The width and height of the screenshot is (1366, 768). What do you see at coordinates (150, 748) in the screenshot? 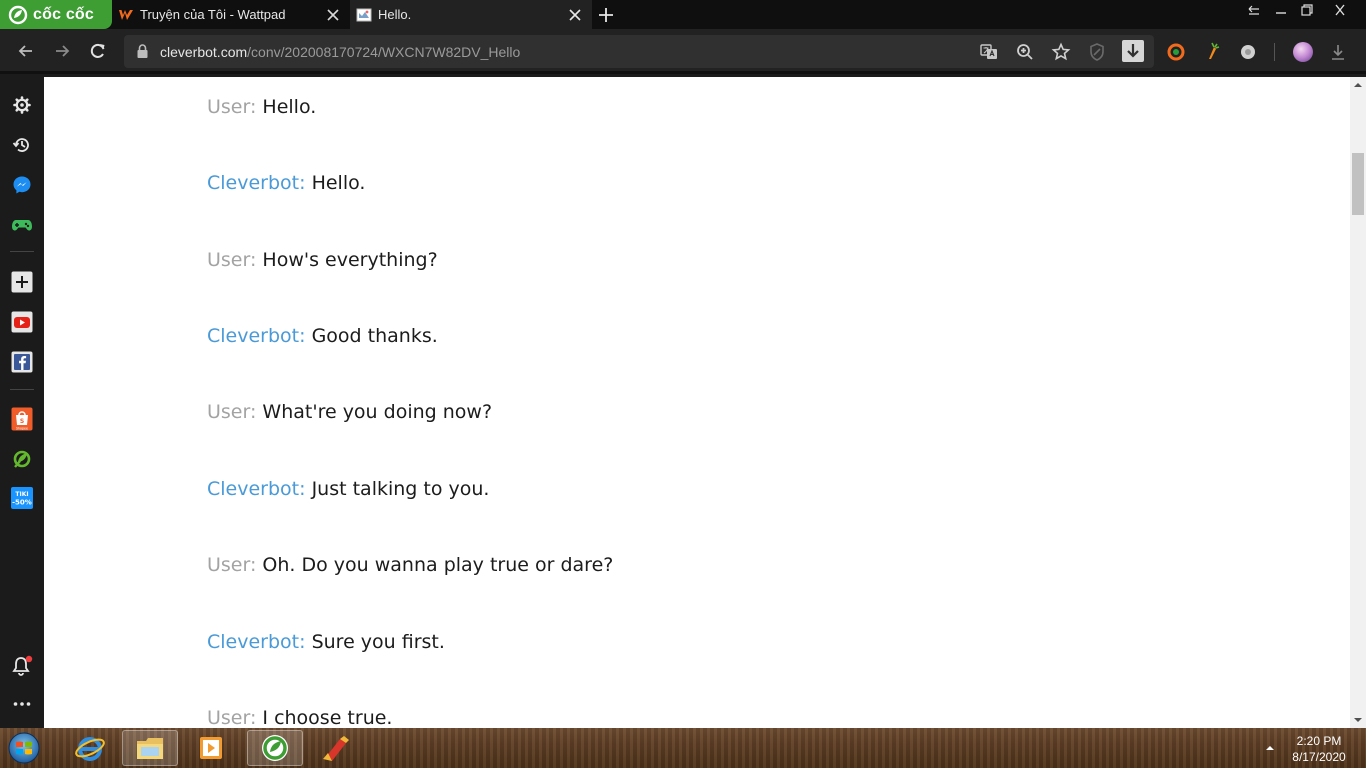
I see `taskbar-file-explorer` at bounding box center [150, 748].